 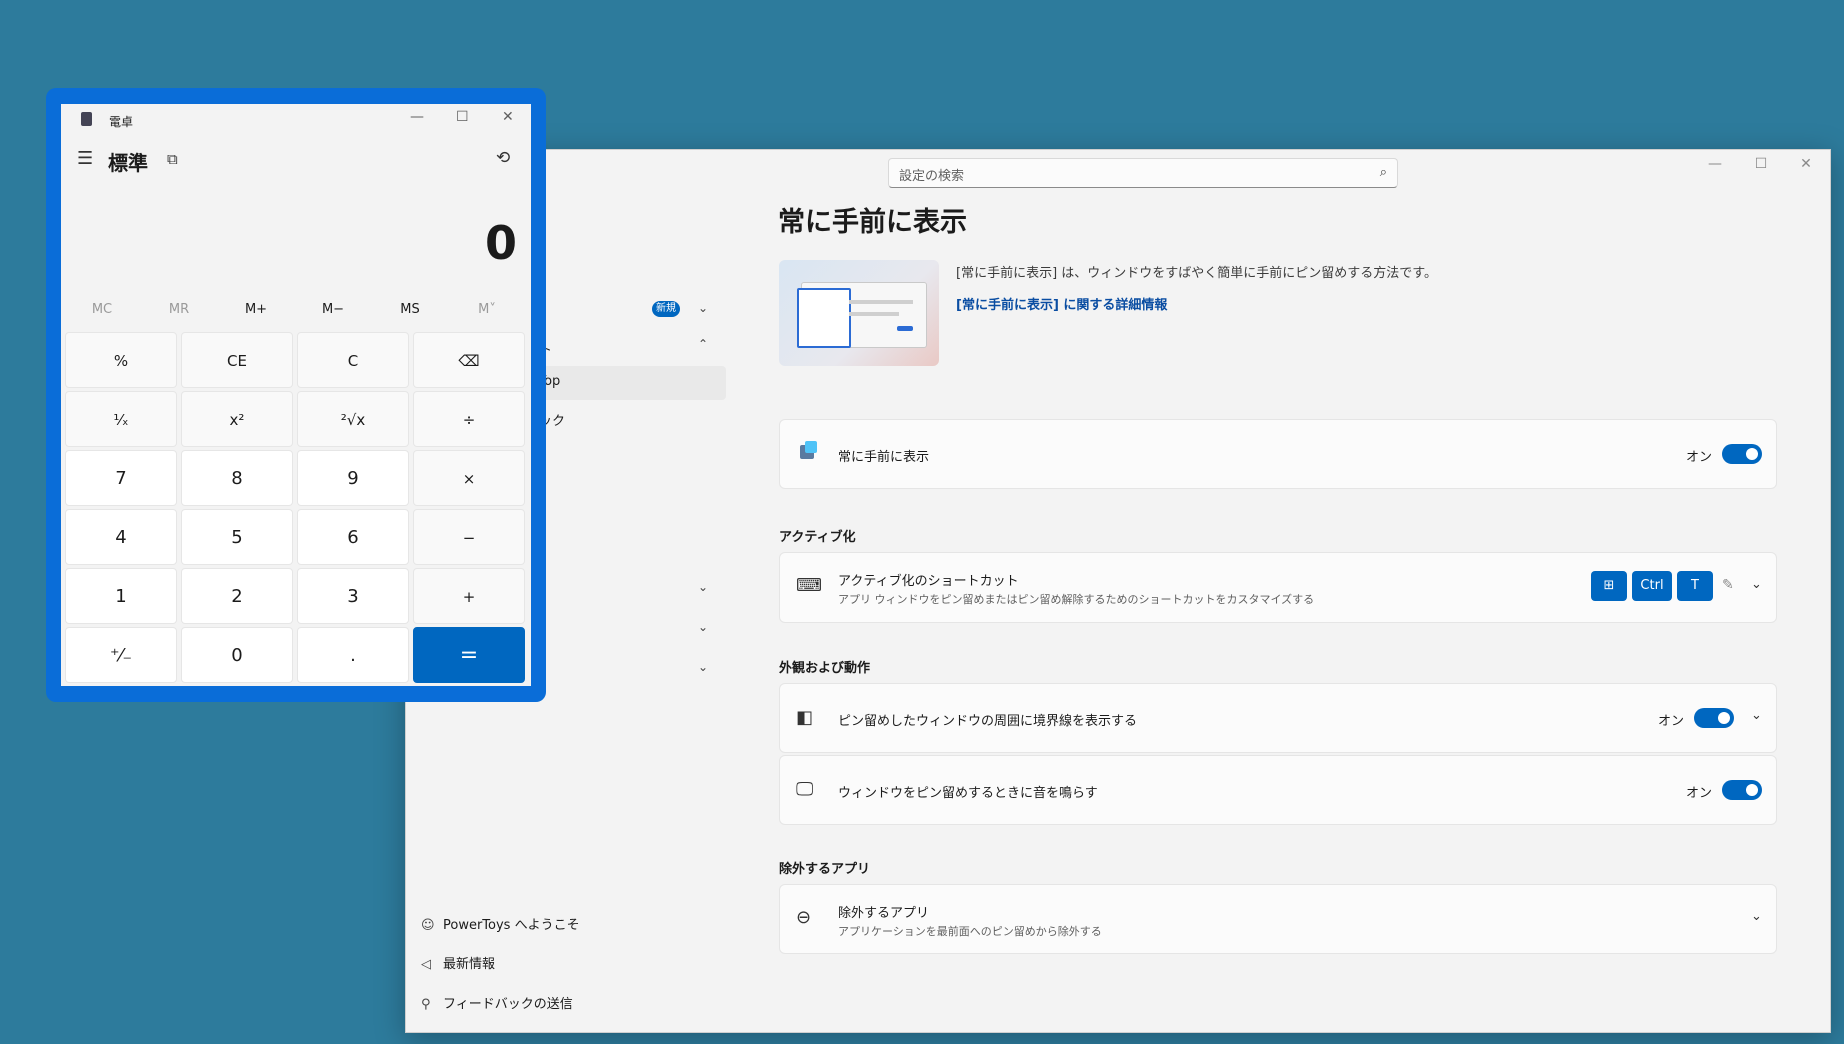 What do you see at coordinates (333, 309) in the screenshot?
I see `memory-subtract-button: M−` at bounding box center [333, 309].